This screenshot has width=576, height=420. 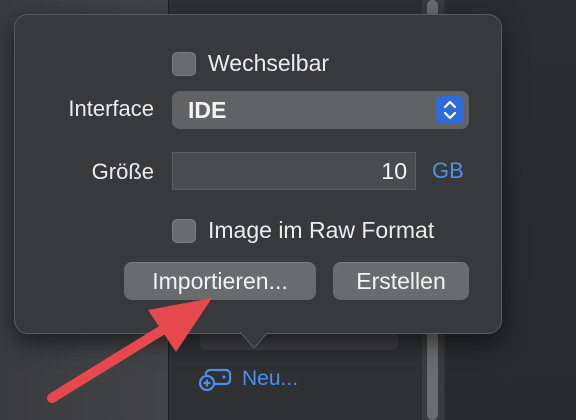 I want to click on create-button: Erstellen, so click(x=401, y=281).